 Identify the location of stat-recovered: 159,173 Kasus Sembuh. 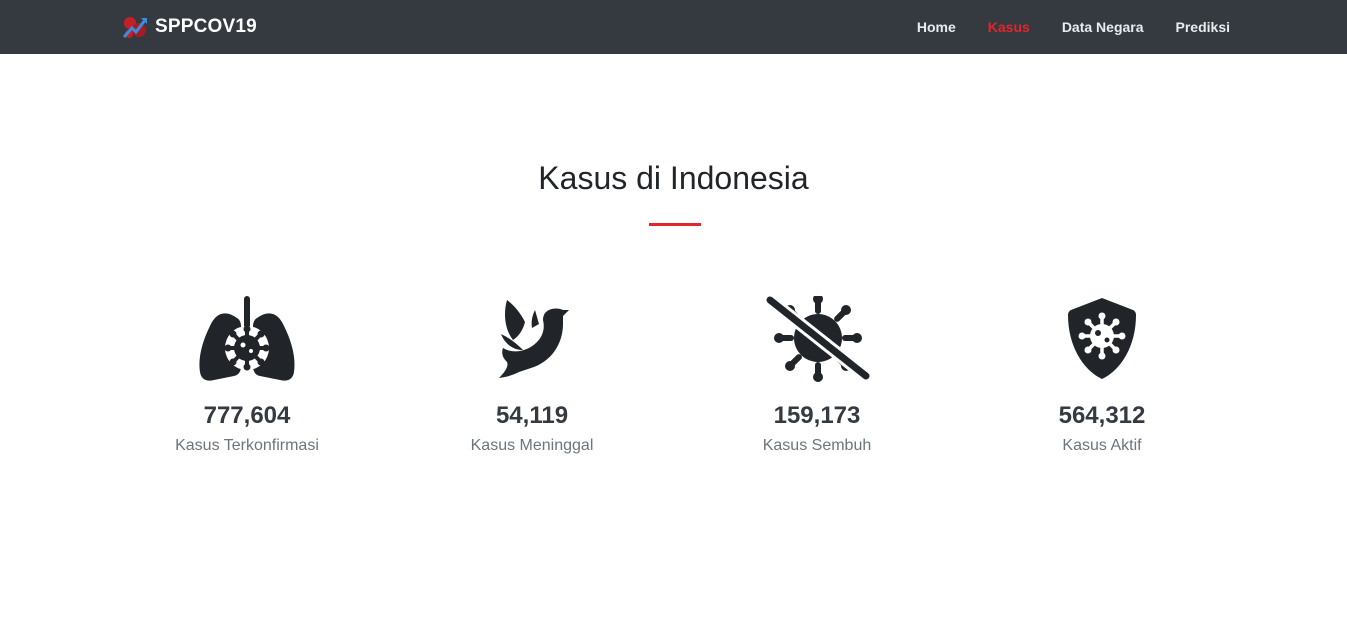
(817, 376).